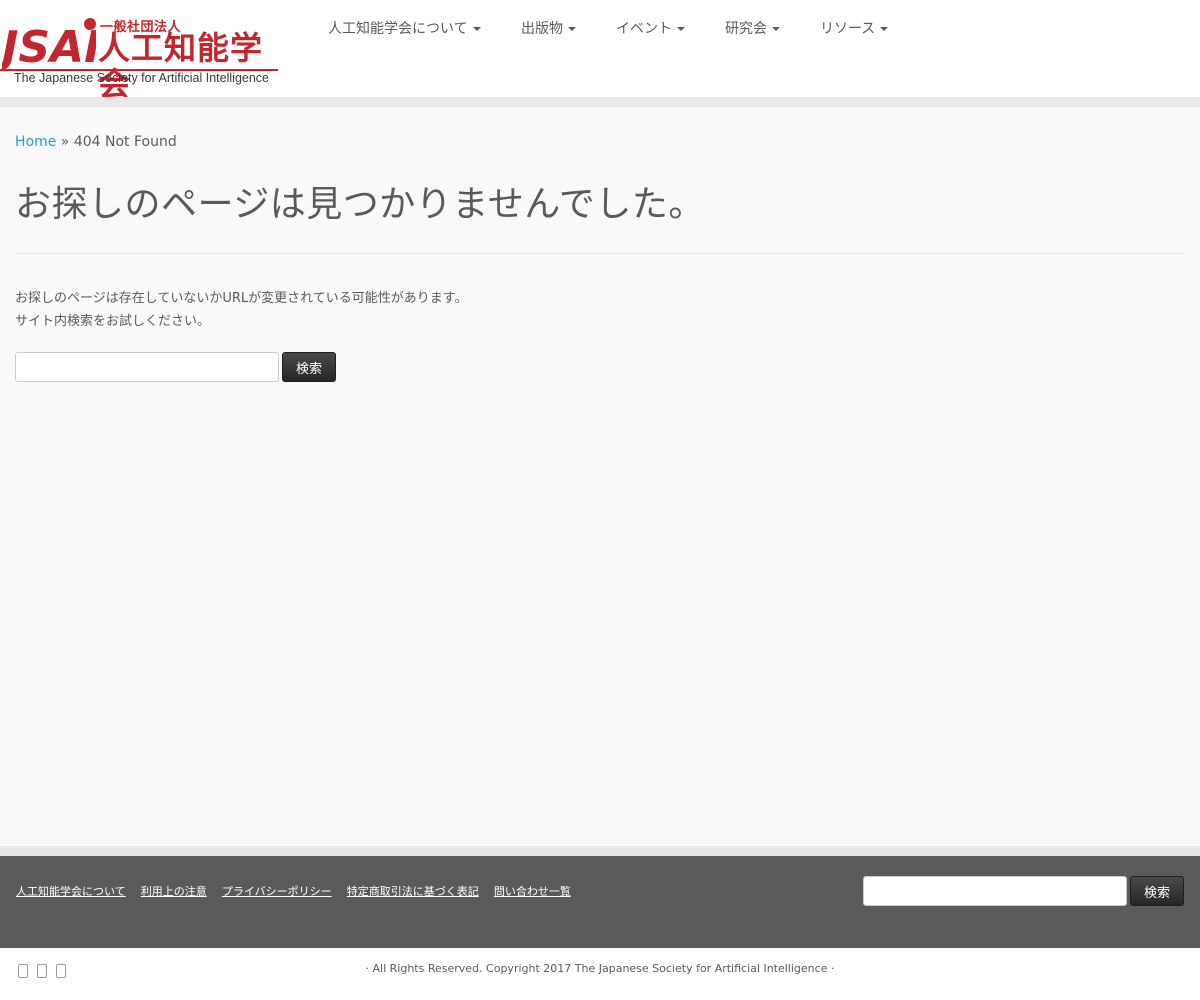 Image resolution: width=1200 pixels, height=1000 pixels. What do you see at coordinates (542, 29) in the screenshot?
I see `nav-item-label: 出版物` at bounding box center [542, 29].